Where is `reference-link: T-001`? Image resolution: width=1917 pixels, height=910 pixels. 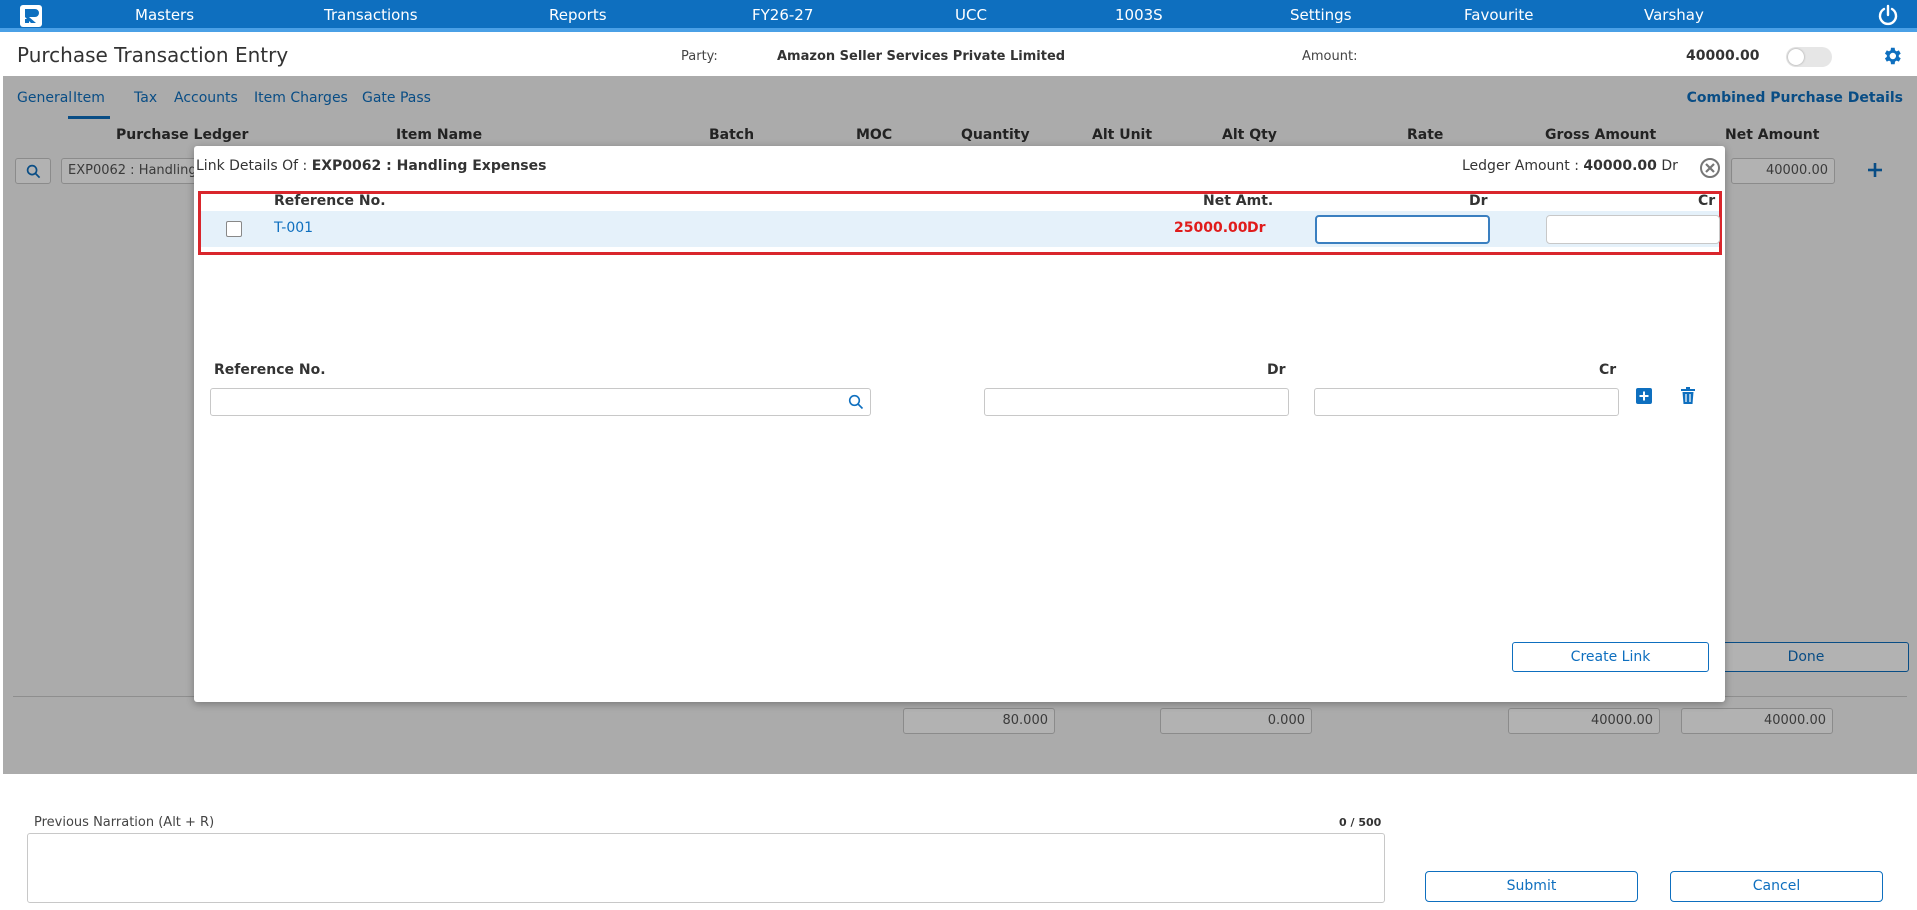 reference-link: T-001 is located at coordinates (293, 228).